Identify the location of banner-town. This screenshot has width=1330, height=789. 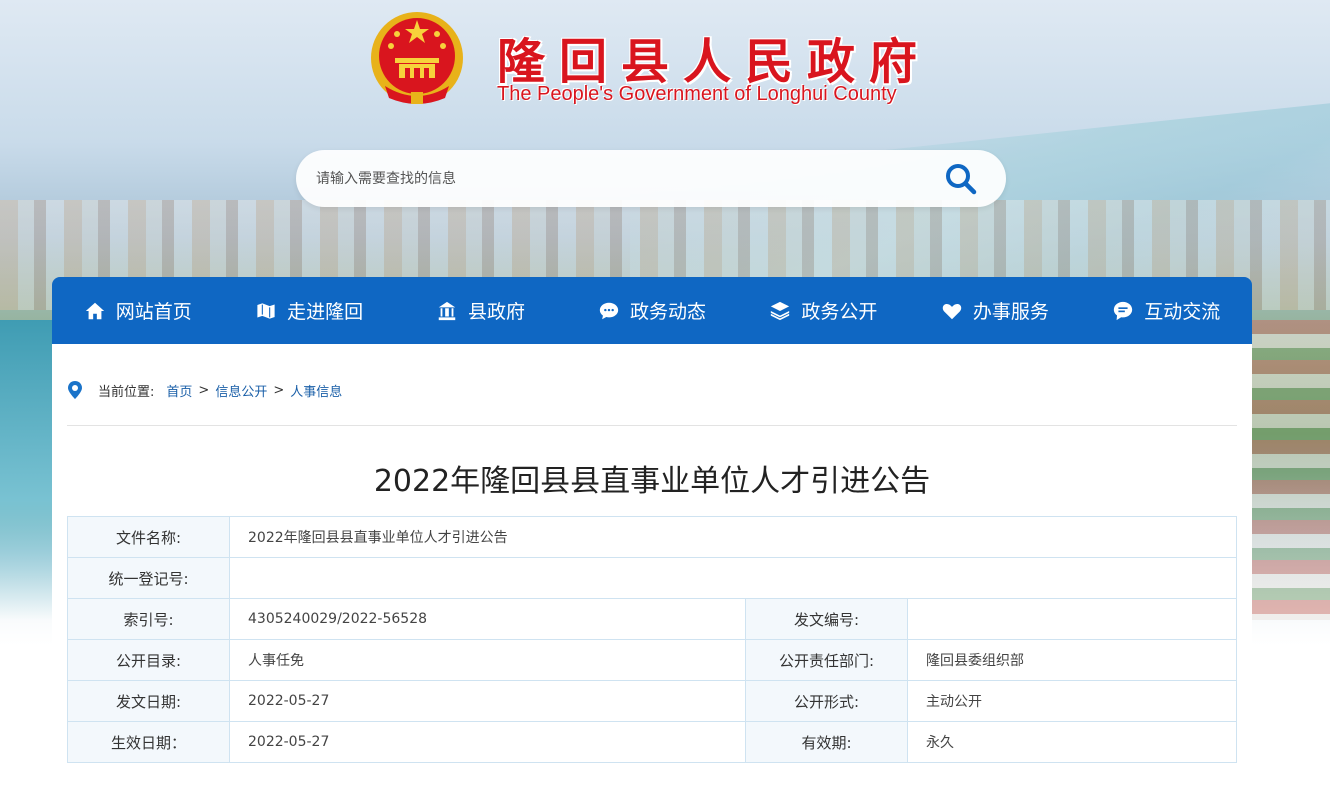
(1290, 470).